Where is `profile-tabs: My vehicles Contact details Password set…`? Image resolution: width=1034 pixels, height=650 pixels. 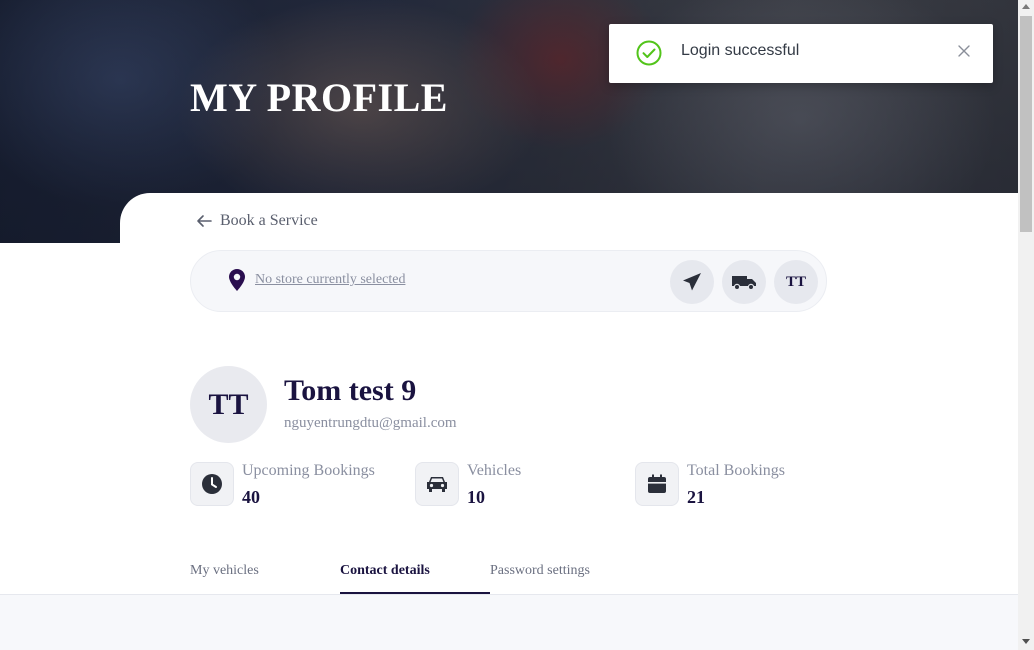
profile-tabs: My vehicles Contact details Password set… is located at coordinates (604, 577).